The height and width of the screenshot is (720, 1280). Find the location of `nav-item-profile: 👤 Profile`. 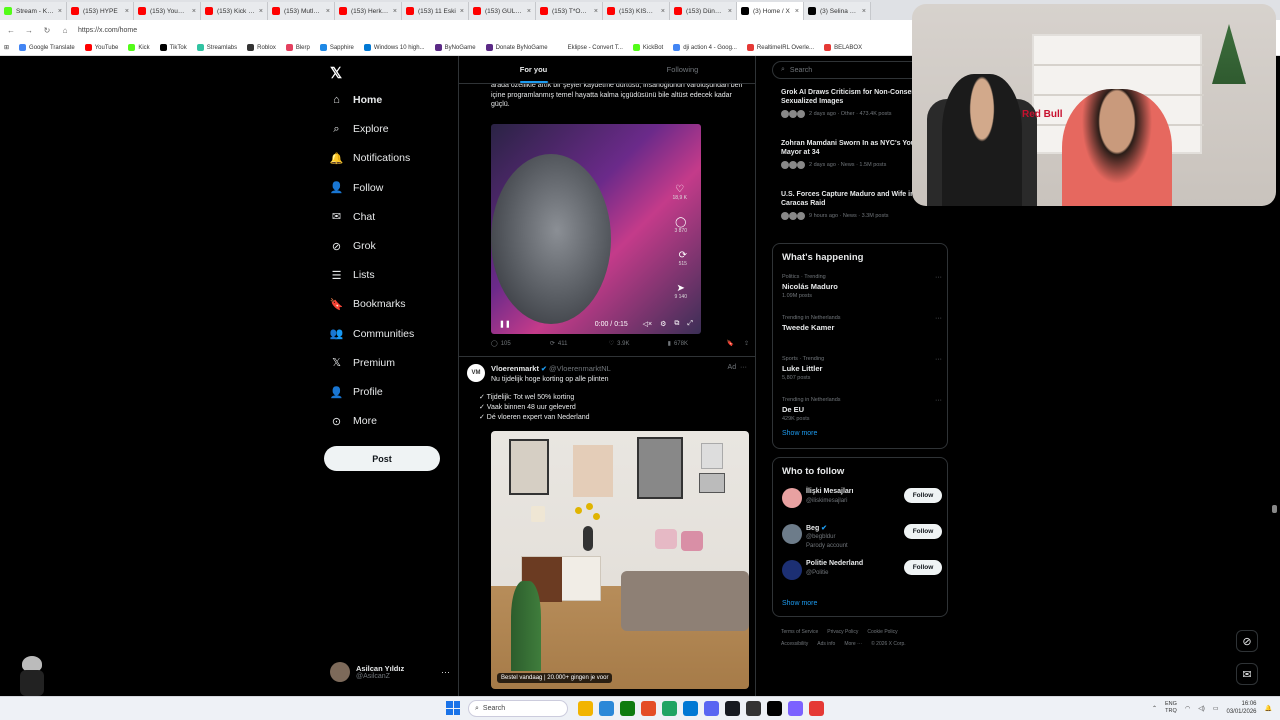

nav-item-profile: 👤 Profile is located at coordinates (356, 392).